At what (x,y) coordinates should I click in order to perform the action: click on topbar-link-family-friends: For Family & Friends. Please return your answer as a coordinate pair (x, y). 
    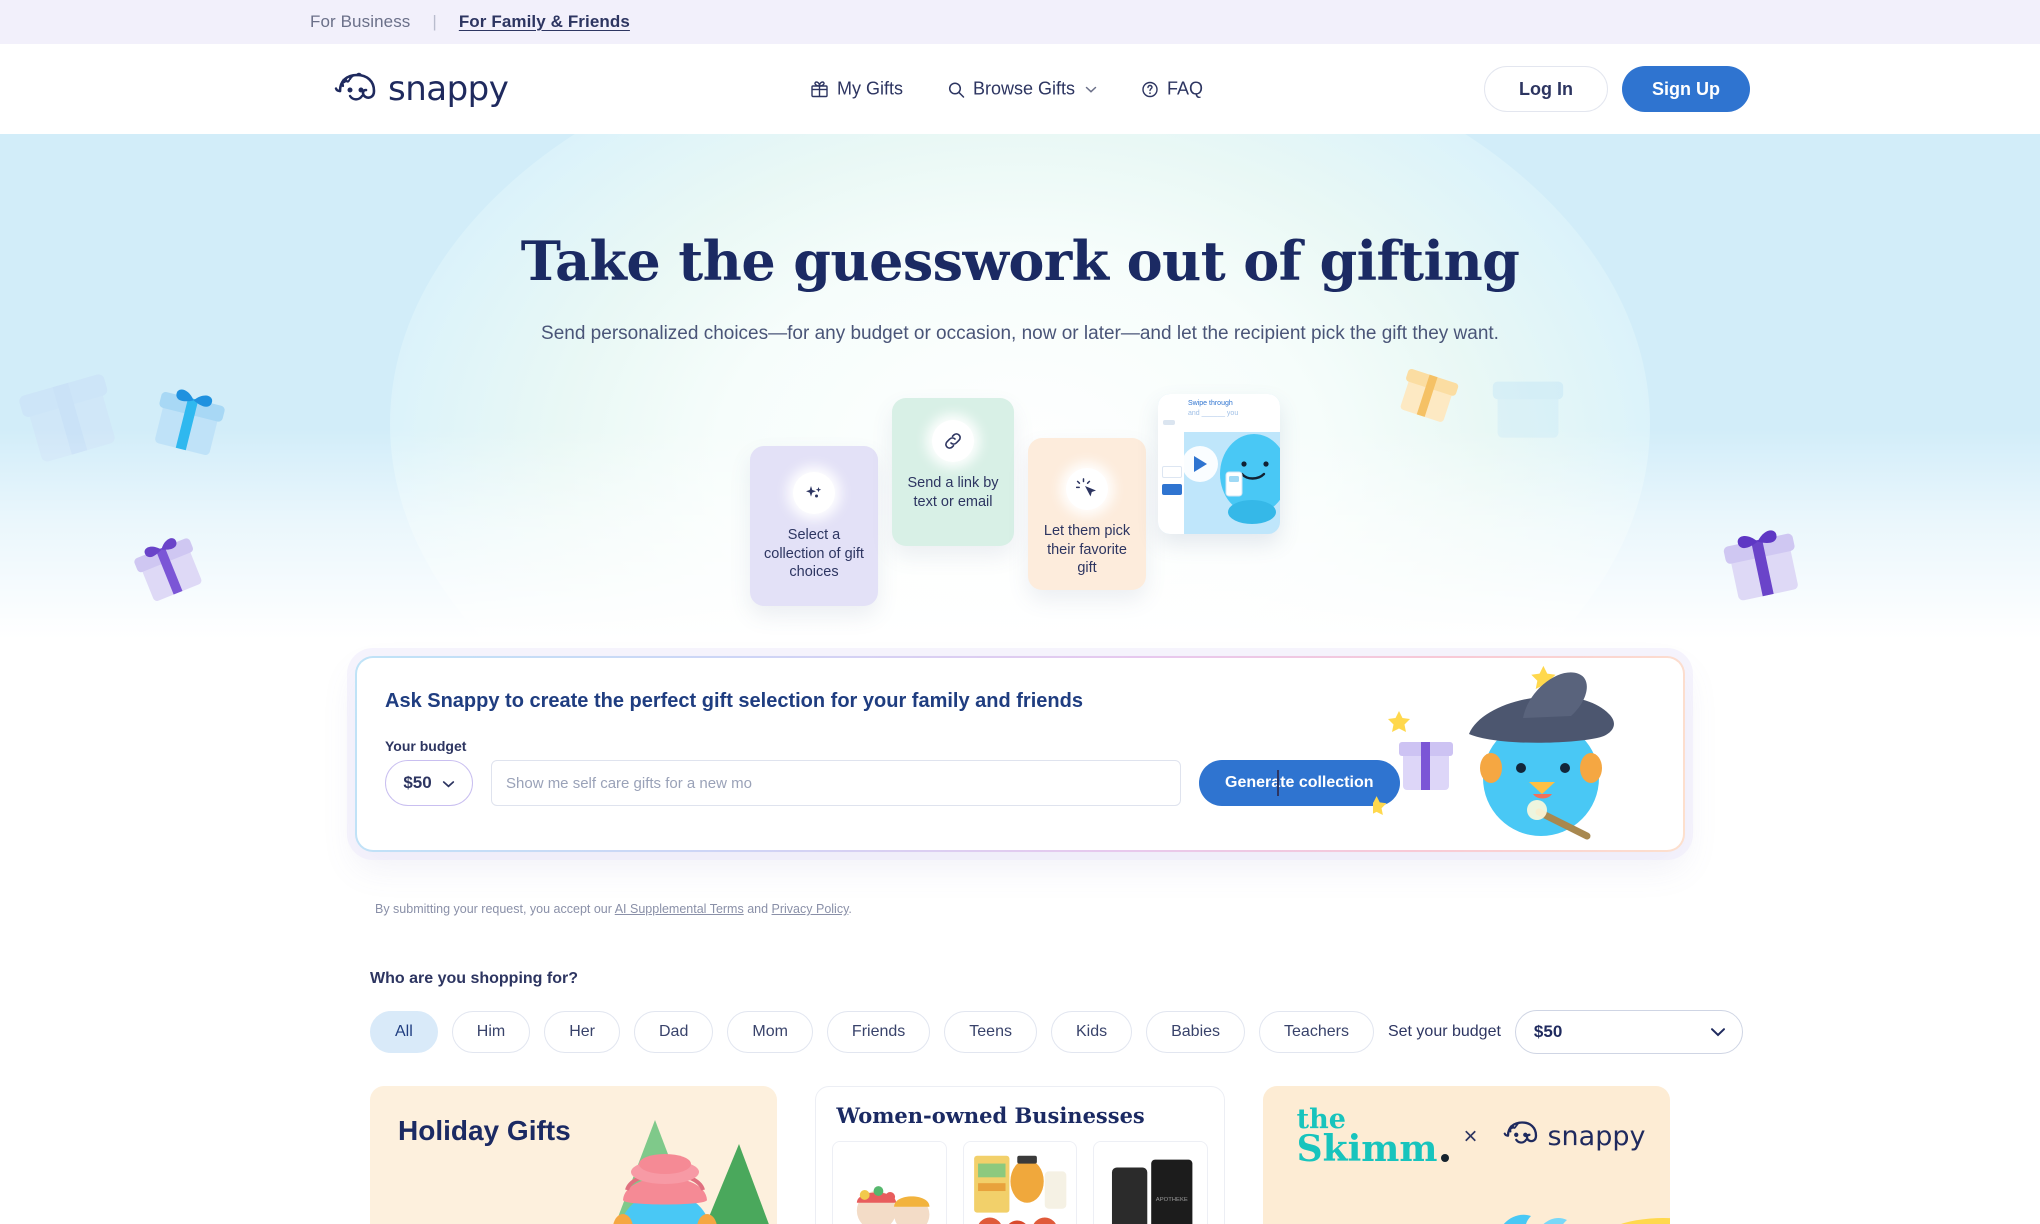
    Looking at the image, I should click on (544, 22).